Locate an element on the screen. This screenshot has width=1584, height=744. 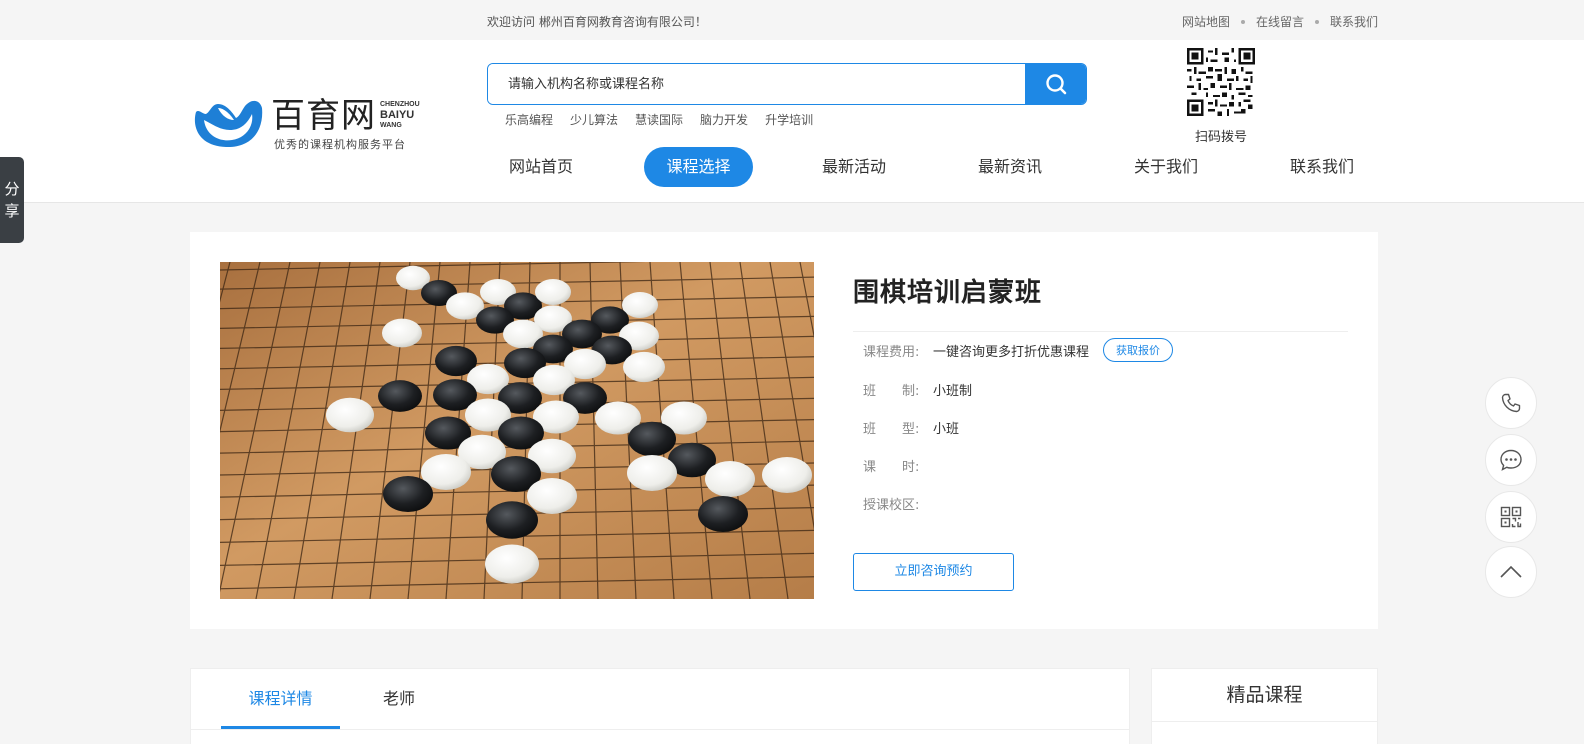
nav-item-about: 关于我们 is located at coordinates (1166, 167).